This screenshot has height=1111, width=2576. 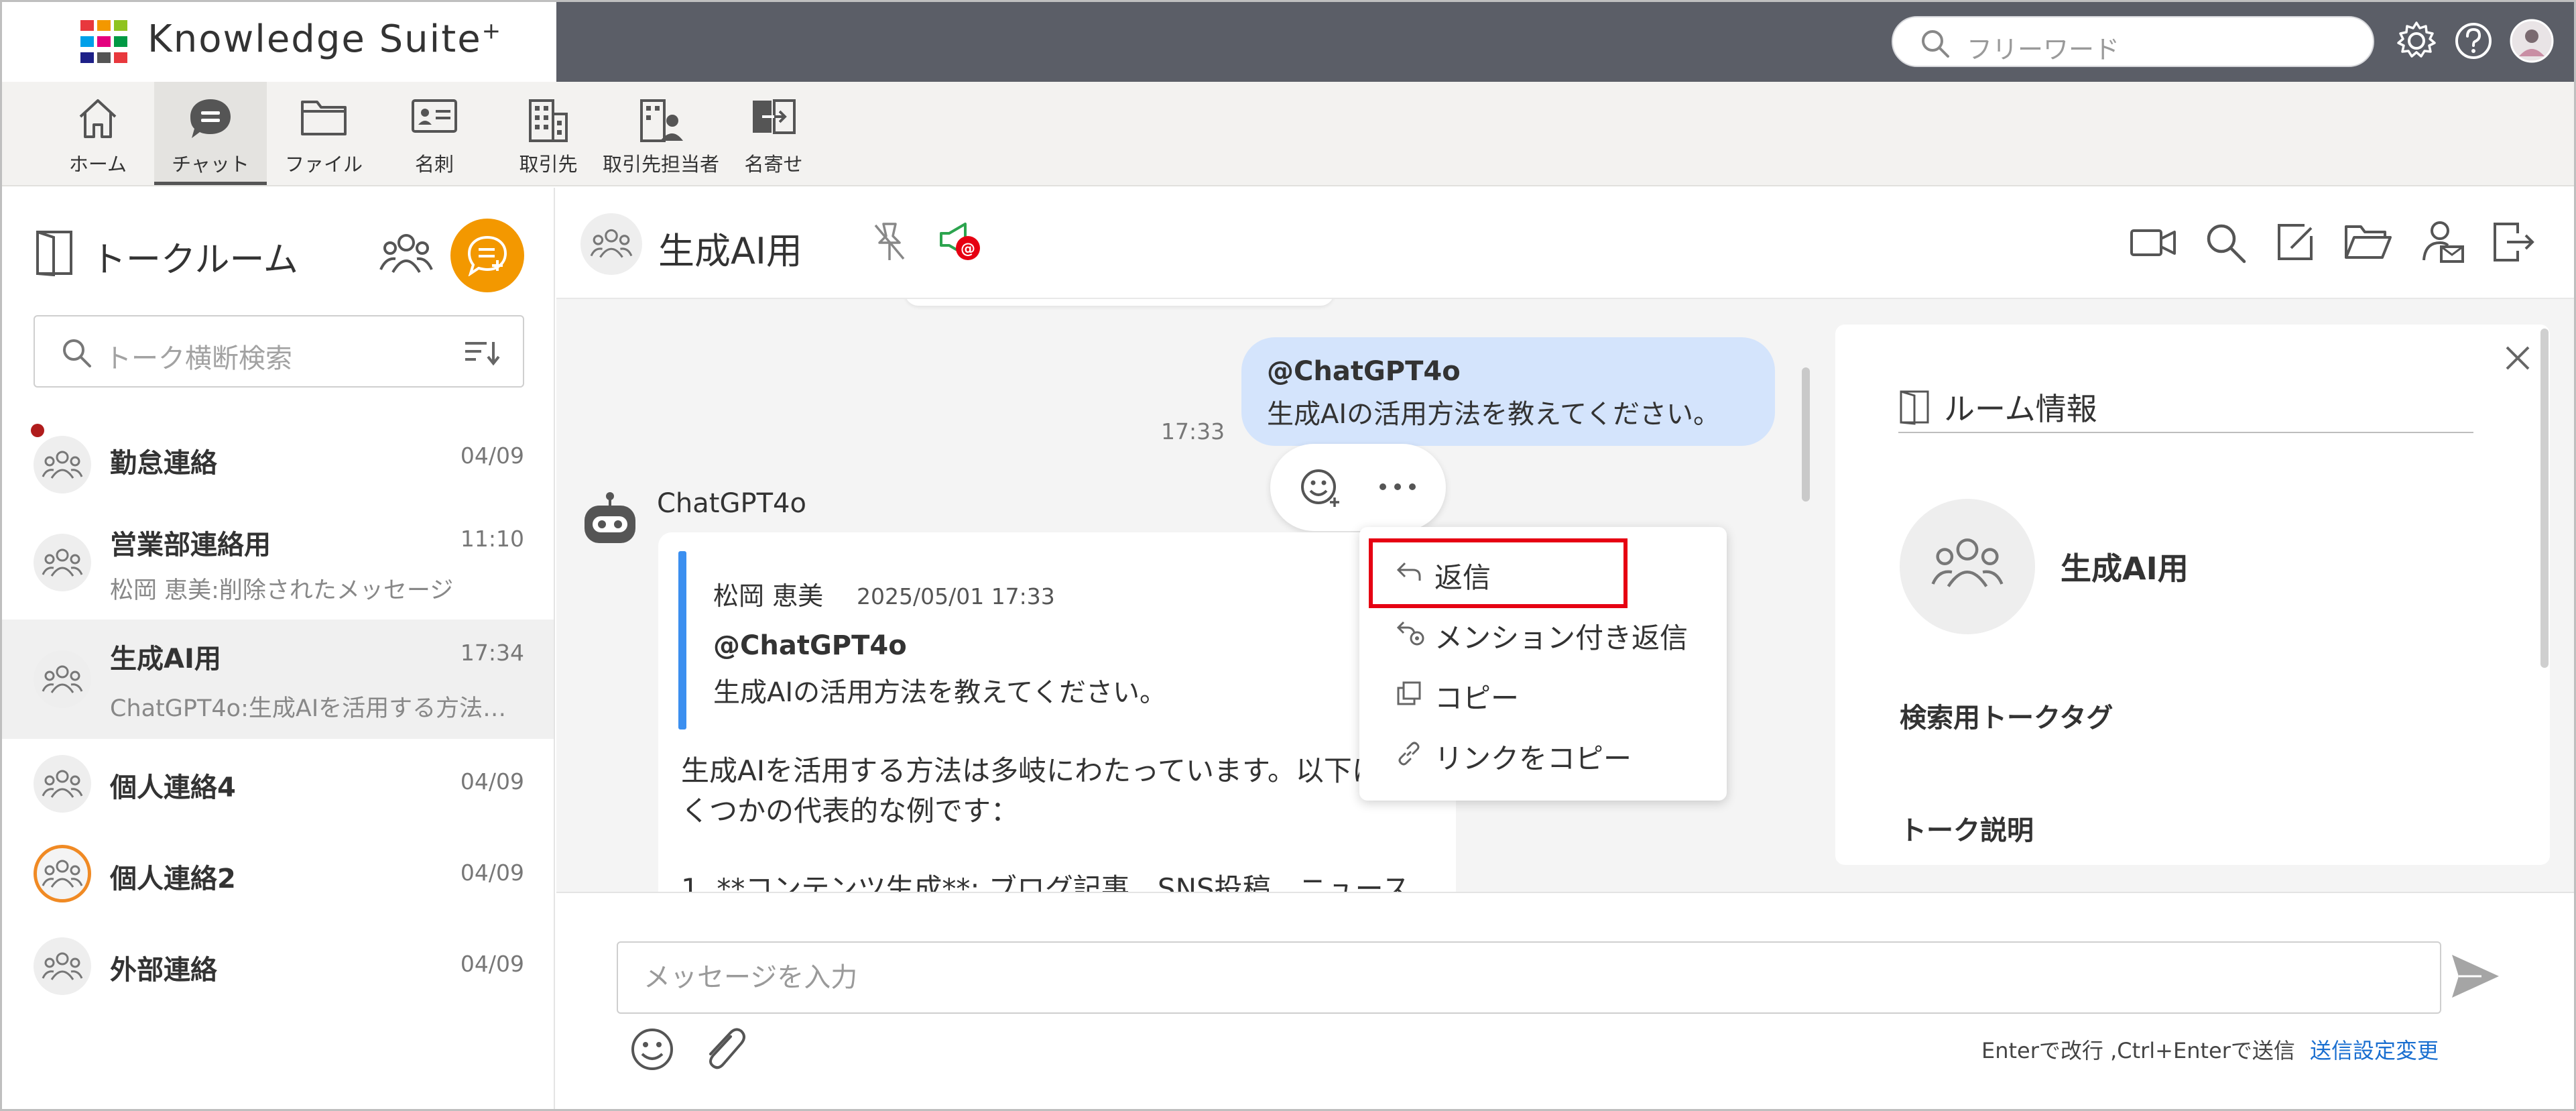 What do you see at coordinates (1499, 573) in the screenshot?
I see `reply-highlight-box` at bounding box center [1499, 573].